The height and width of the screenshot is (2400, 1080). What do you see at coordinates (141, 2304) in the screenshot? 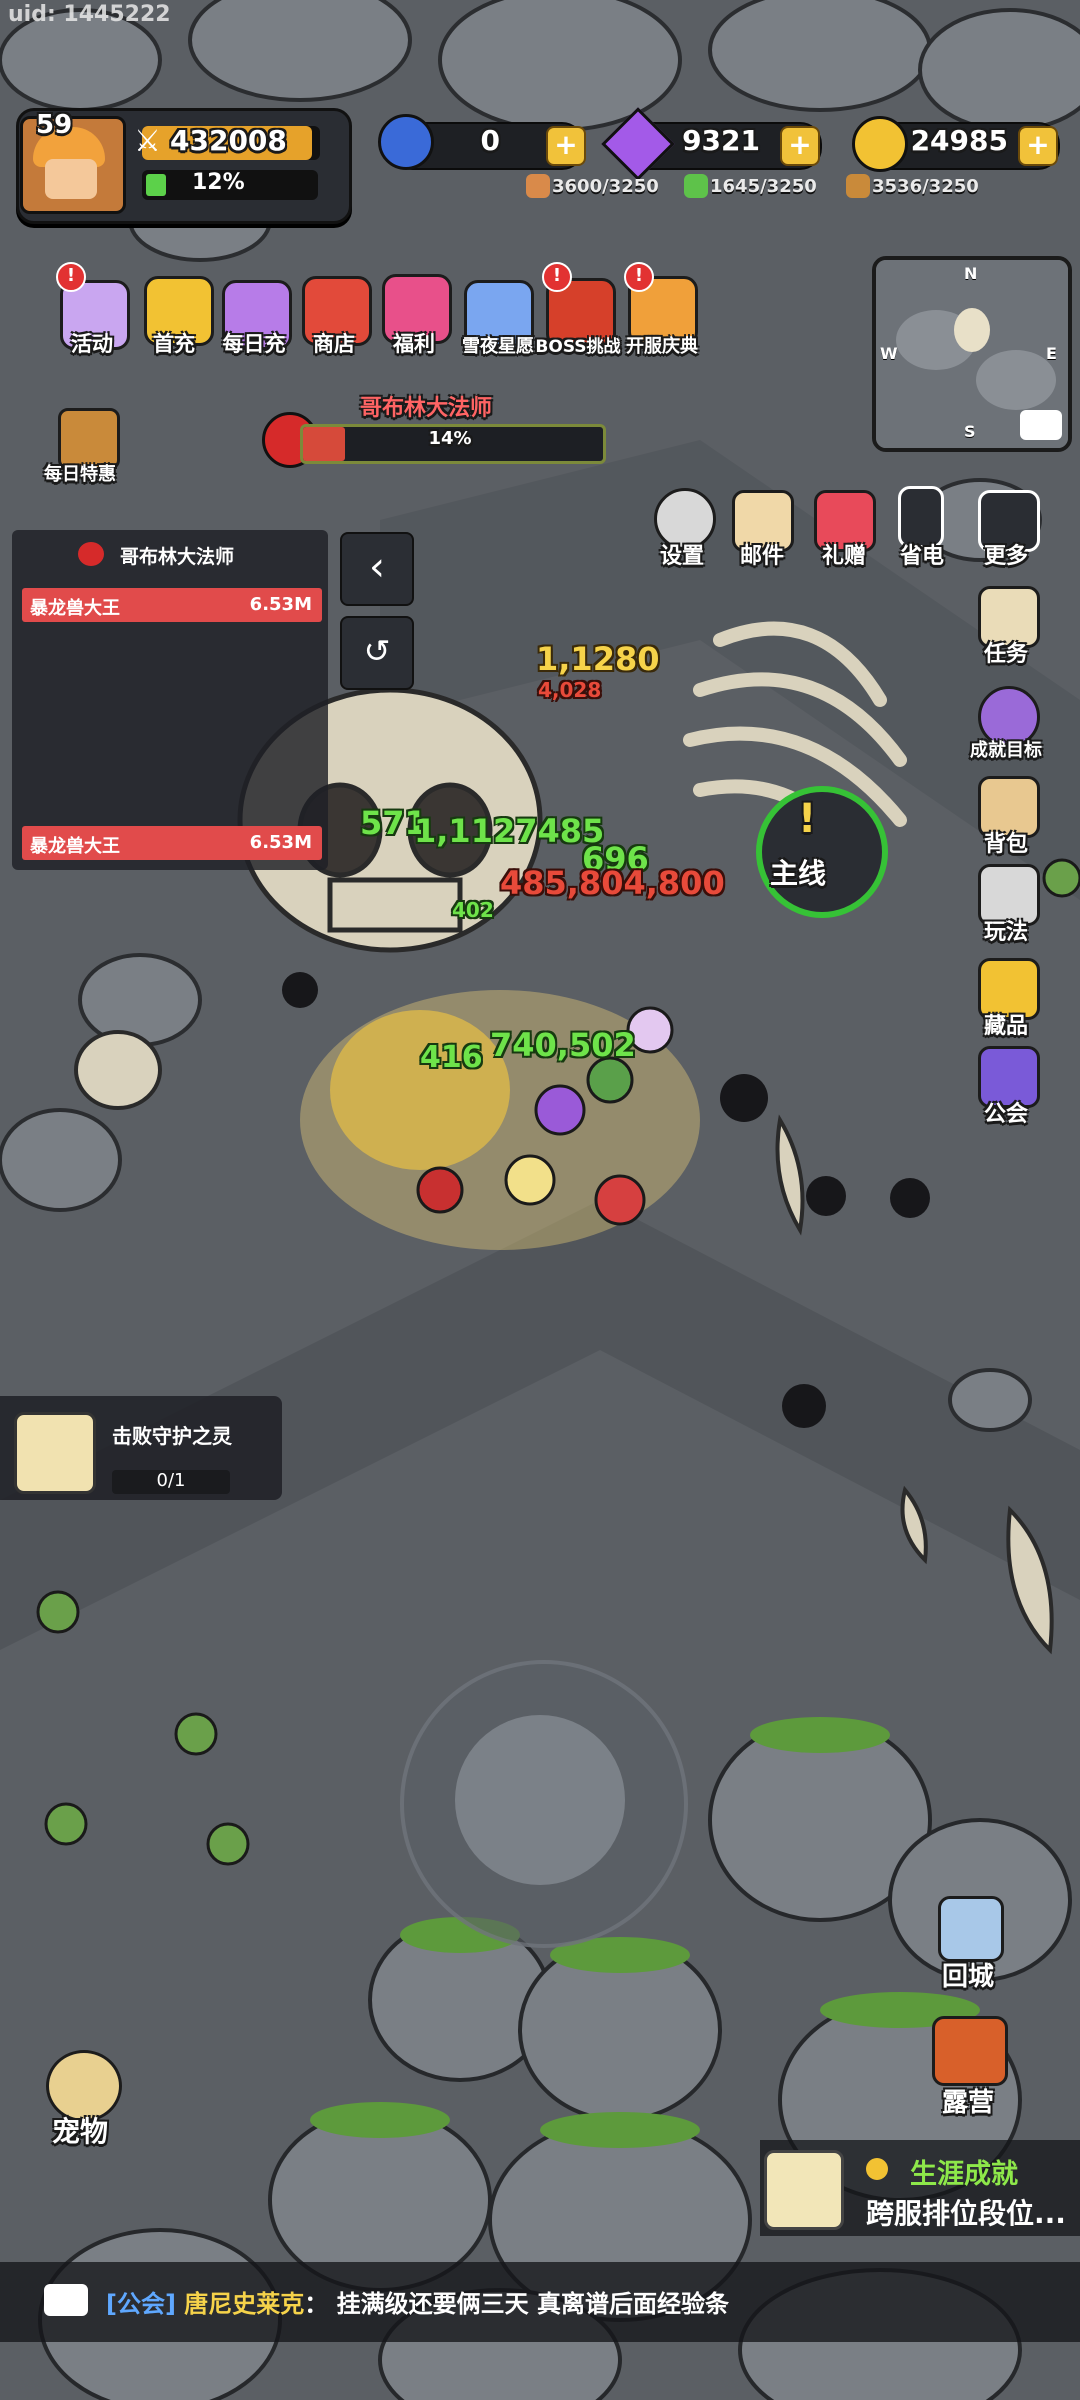
I see `chat-channel: [公会]` at bounding box center [141, 2304].